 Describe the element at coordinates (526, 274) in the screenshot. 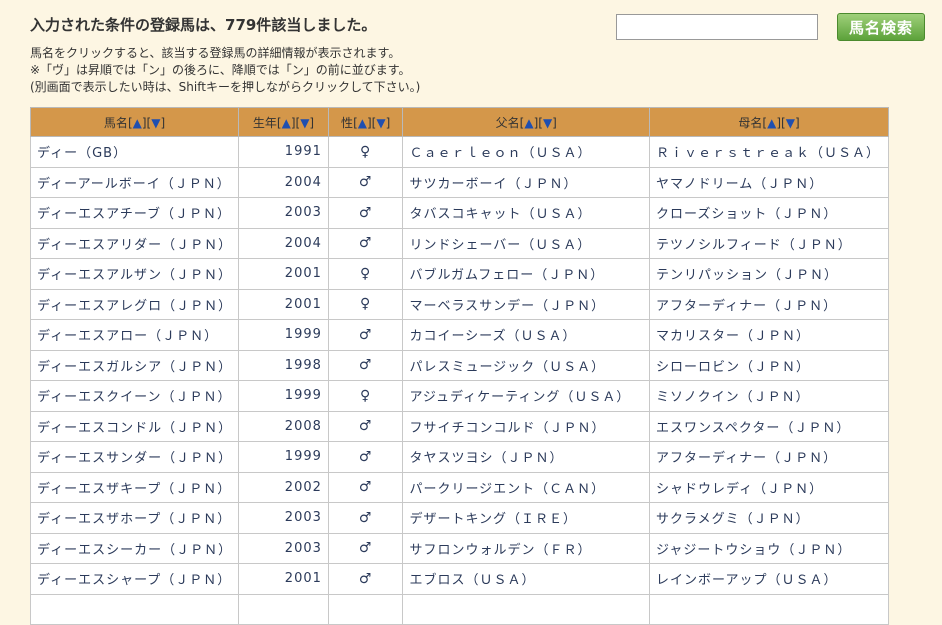

I see `sire-name: バブルガムフェロー（ＪＰＮ）` at that location.